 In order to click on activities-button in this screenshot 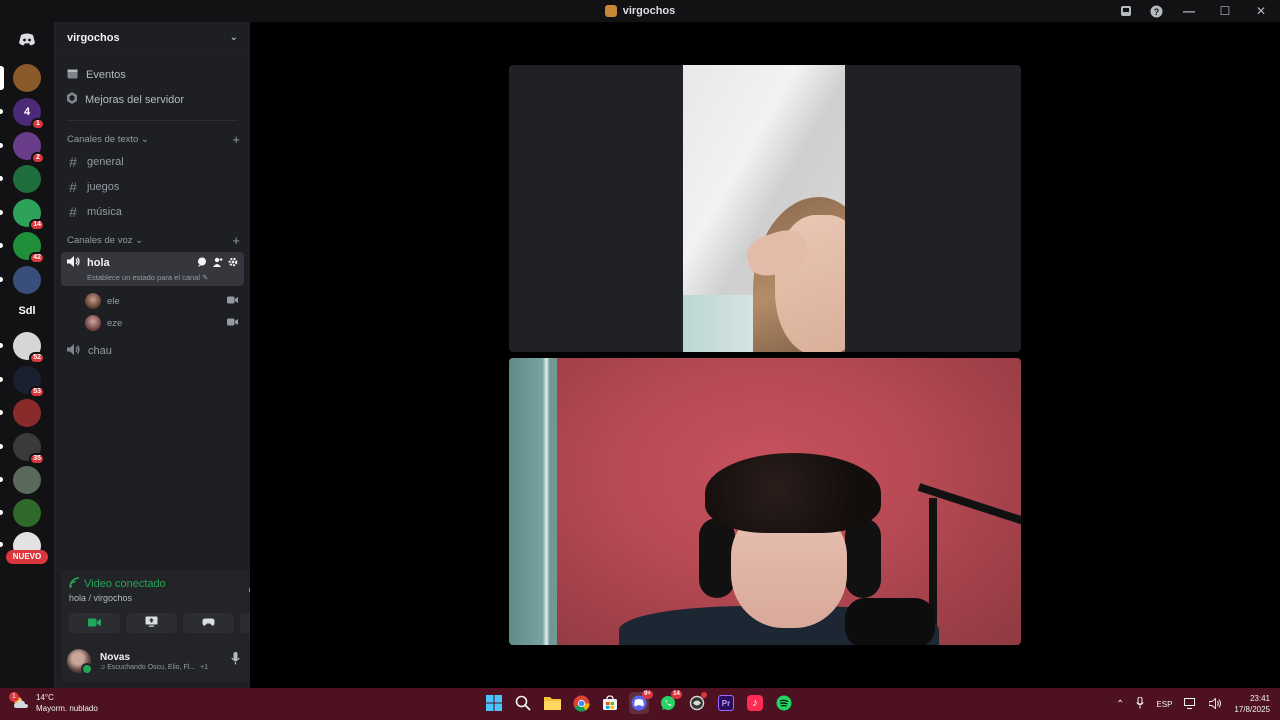, I will do `click(208, 623)`.